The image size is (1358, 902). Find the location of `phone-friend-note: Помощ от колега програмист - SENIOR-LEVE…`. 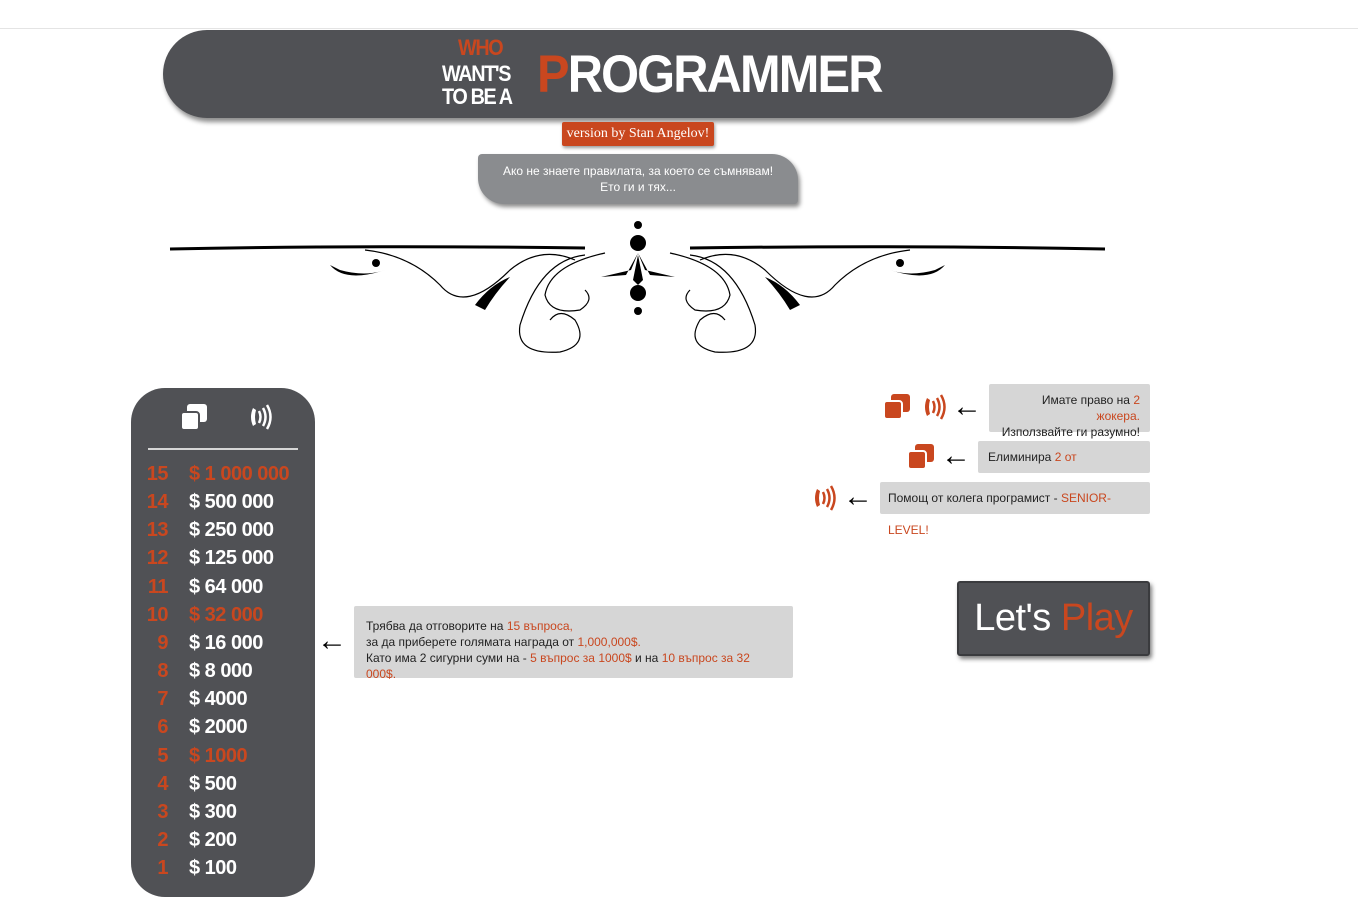

phone-friend-note: Помощ от колега програмист - SENIOR-LEVE… is located at coordinates (1015, 509).